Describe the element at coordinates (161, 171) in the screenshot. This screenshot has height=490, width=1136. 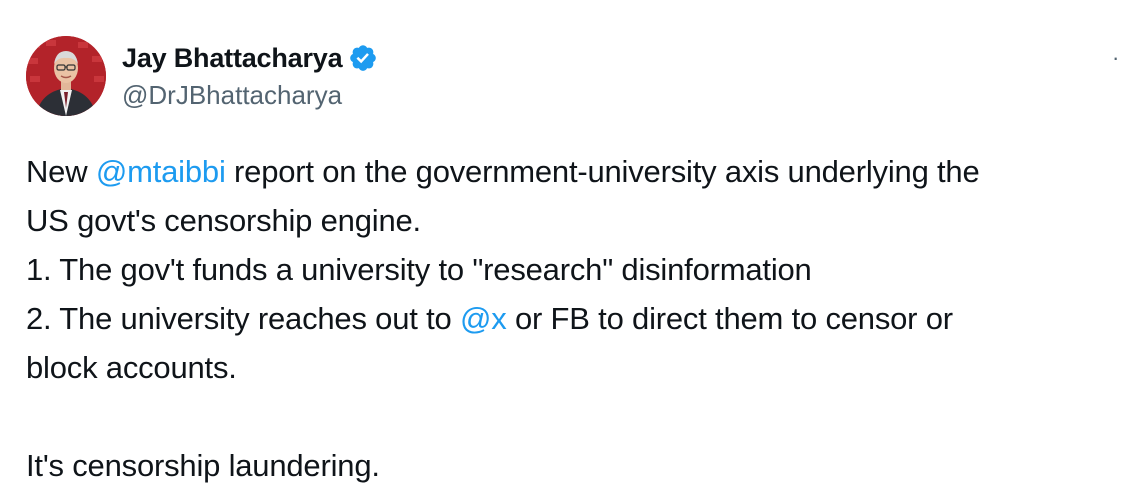
I see `mention-link: @mtaibbi` at that location.